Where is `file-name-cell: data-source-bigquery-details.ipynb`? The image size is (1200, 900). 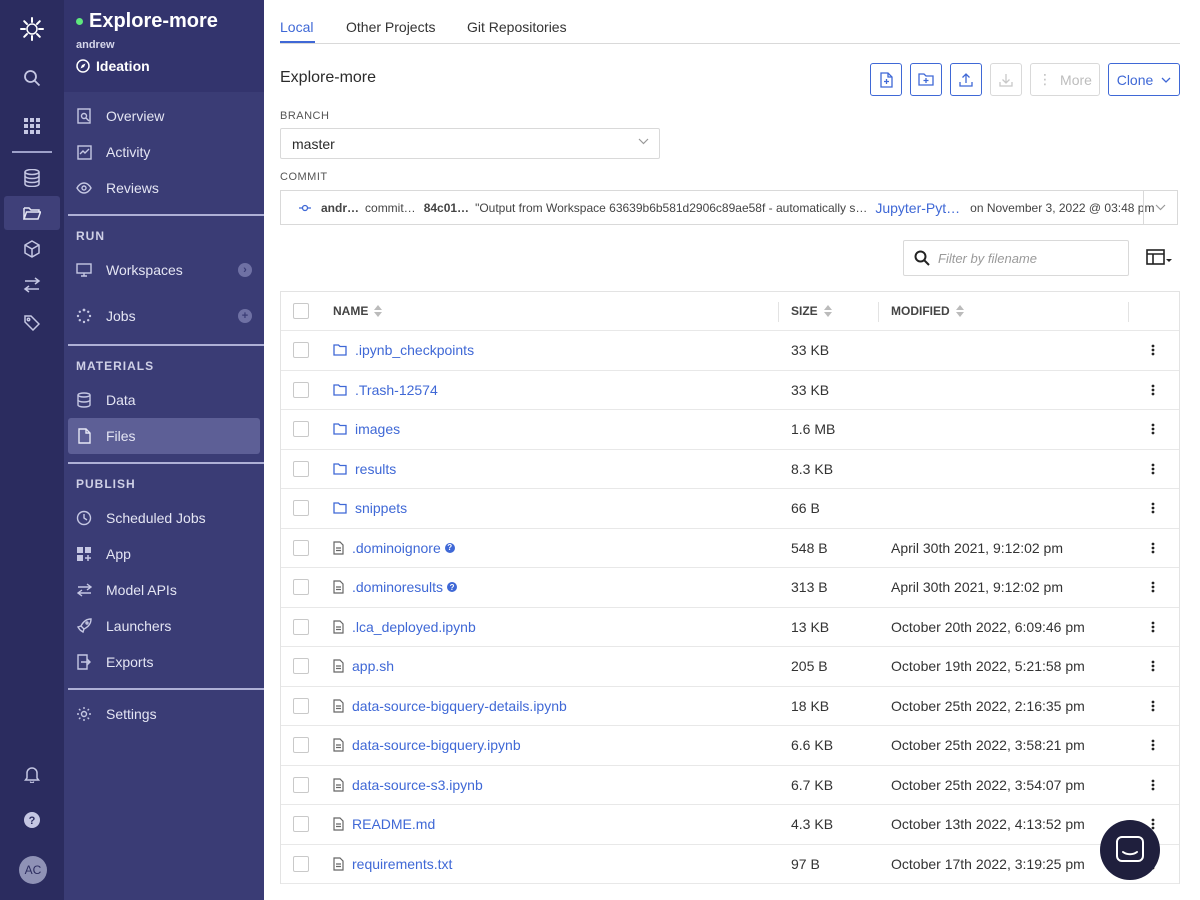
file-name-cell: data-source-bigquery-details.ipynb is located at coordinates (450, 706).